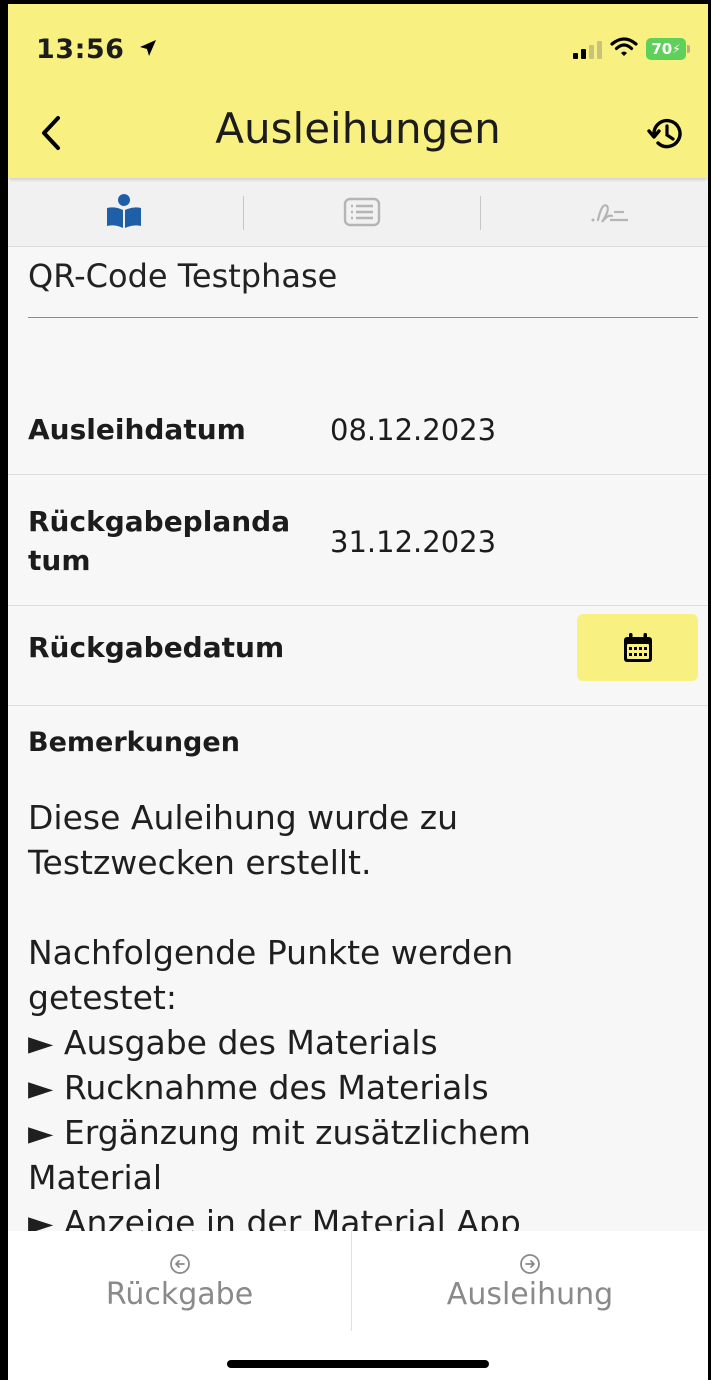 This screenshot has width=711, height=1380. I want to click on loan-date-value: 08.12.2023, so click(413, 430).